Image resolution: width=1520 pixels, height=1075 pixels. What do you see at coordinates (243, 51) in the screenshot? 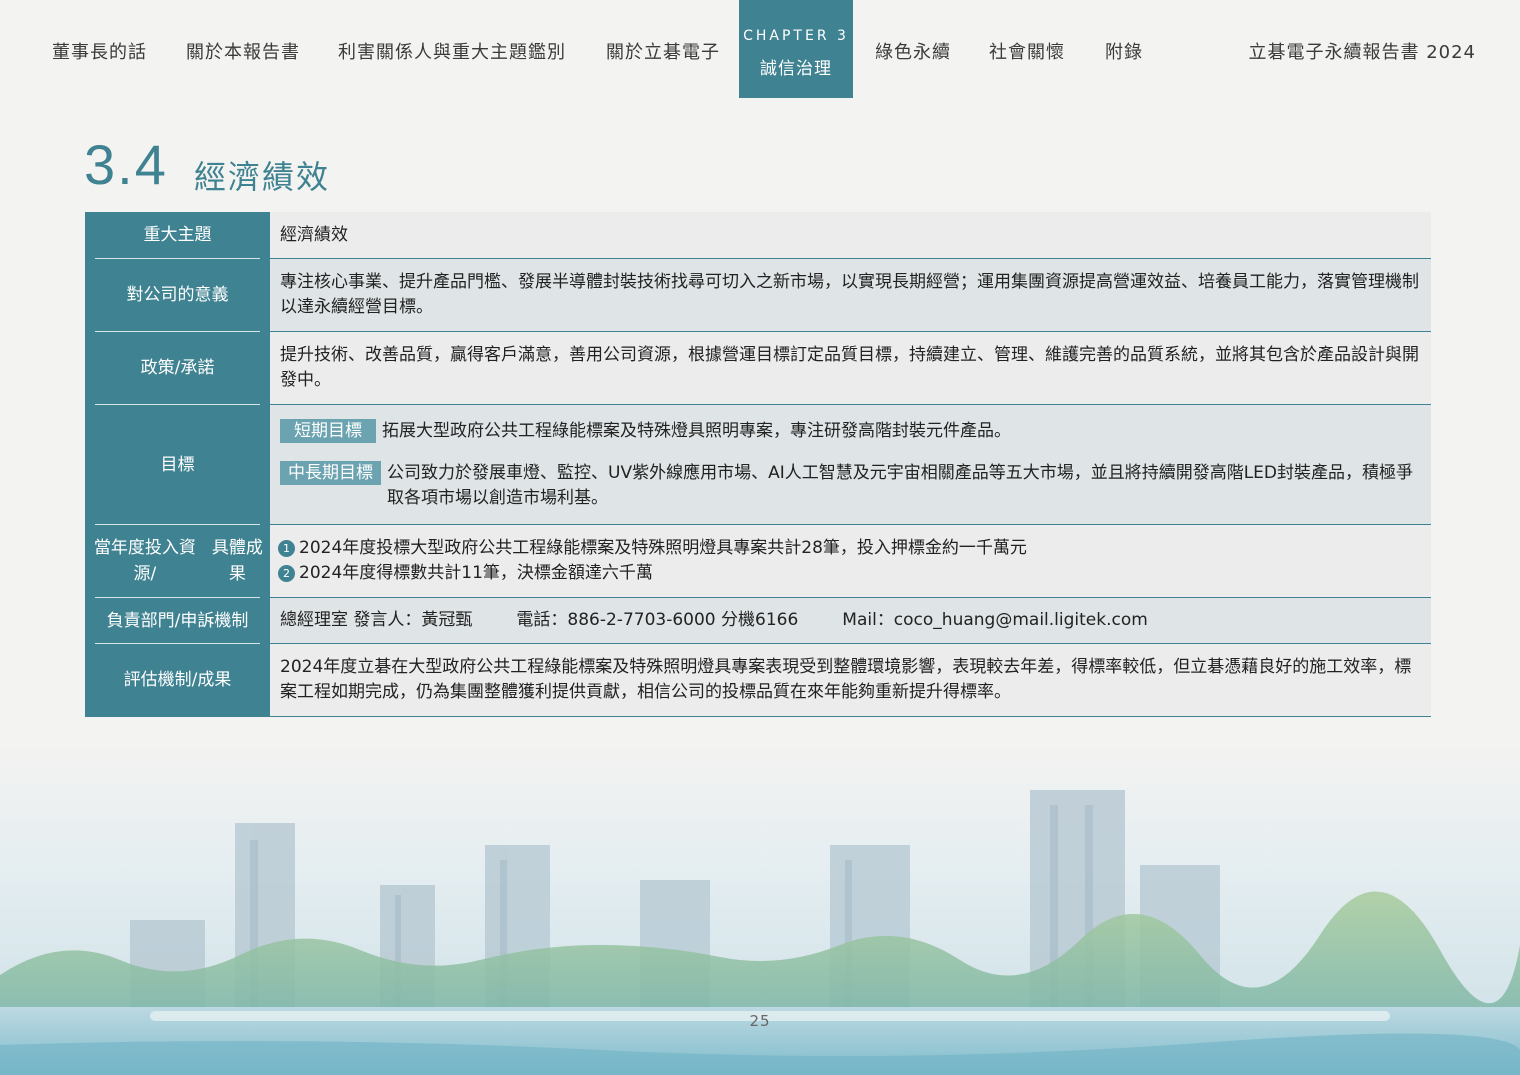
I see `nav-item-about-report: 關於本報告書` at bounding box center [243, 51].